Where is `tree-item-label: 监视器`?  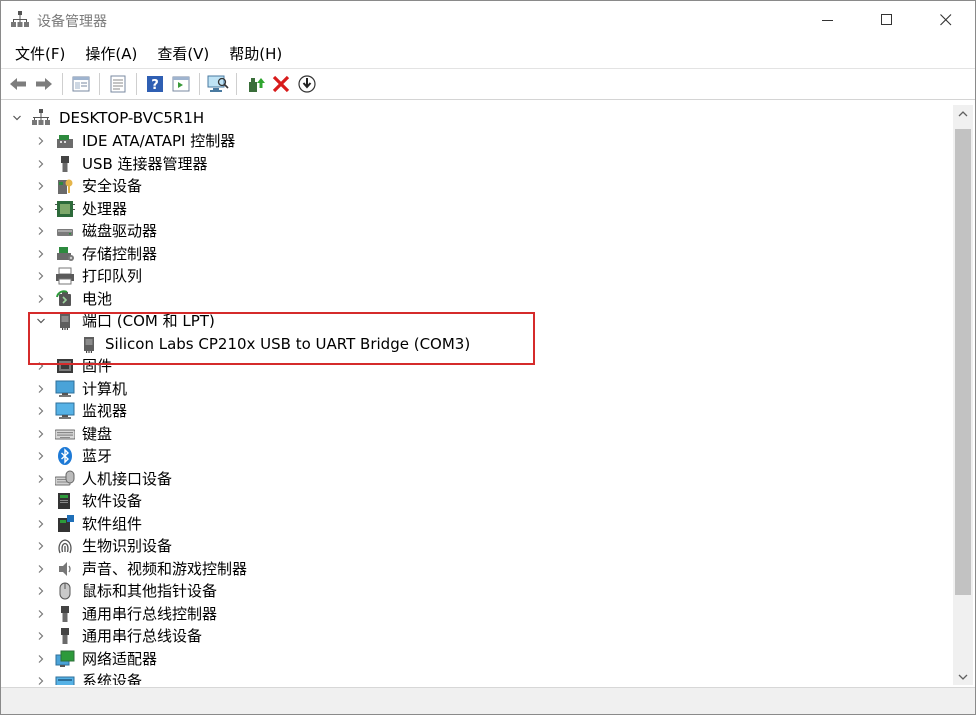 tree-item-label: 监视器 is located at coordinates (105, 411).